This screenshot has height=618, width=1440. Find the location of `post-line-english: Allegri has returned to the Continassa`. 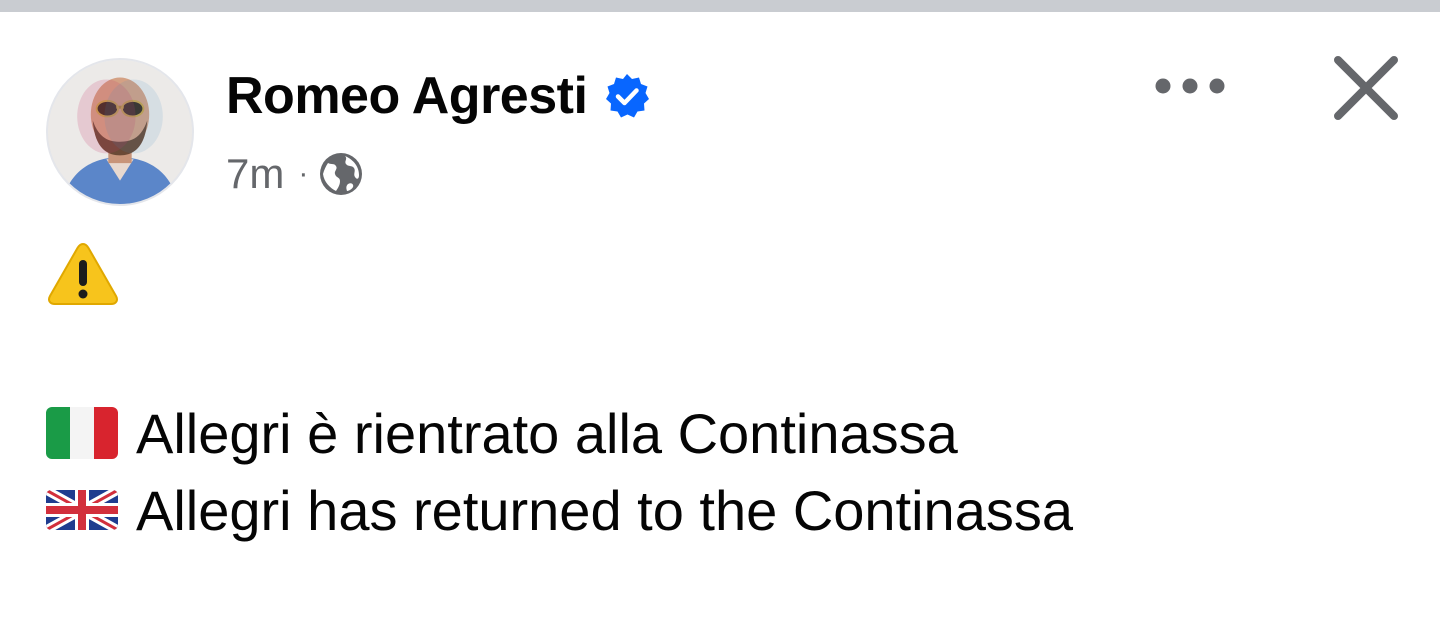

post-line-english: Allegri has returned to the Continassa is located at coordinates (559, 510).